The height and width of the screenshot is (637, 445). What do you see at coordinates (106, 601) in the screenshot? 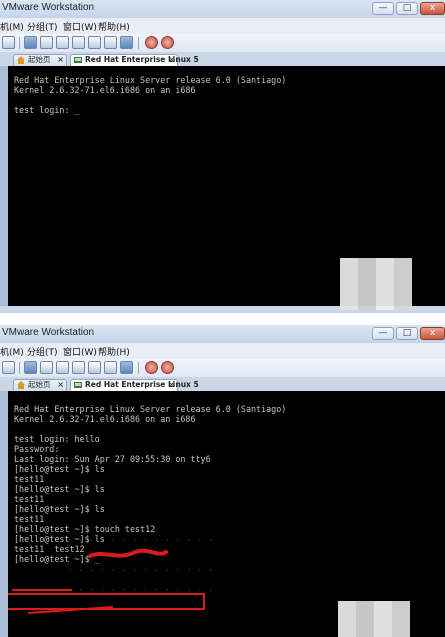
I see `highlight-box-annotation` at bounding box center [106, 601].